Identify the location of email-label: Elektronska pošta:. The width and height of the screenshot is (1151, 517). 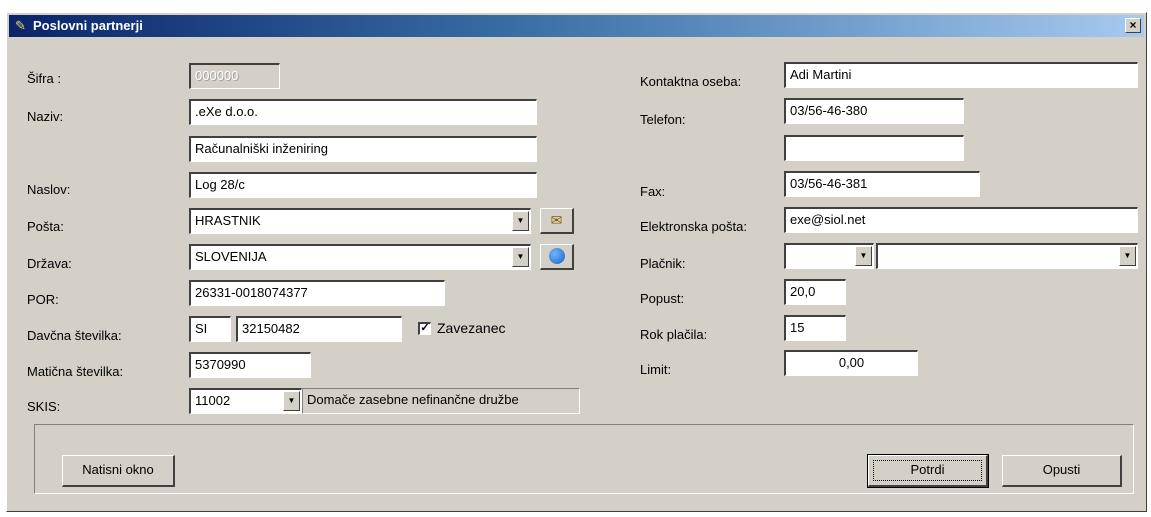
(693, 226).